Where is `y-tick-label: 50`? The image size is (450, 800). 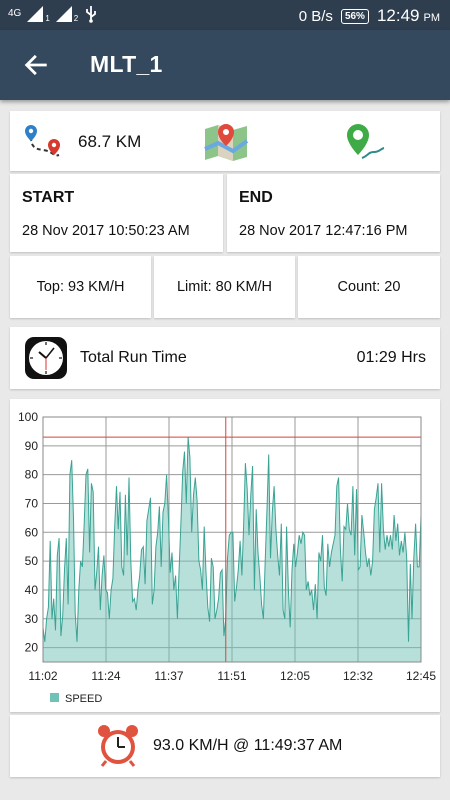
y-tick-label: 50 is located at coordinates (32, 561).